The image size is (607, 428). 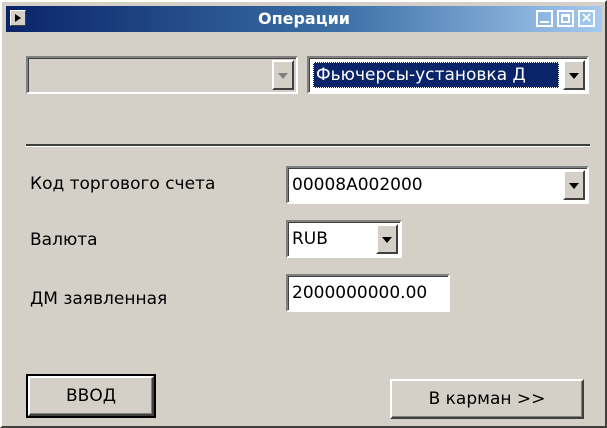 I want to click on operation-type-combo: Фьючерсы-установка Д, so click(x=448, y=75).